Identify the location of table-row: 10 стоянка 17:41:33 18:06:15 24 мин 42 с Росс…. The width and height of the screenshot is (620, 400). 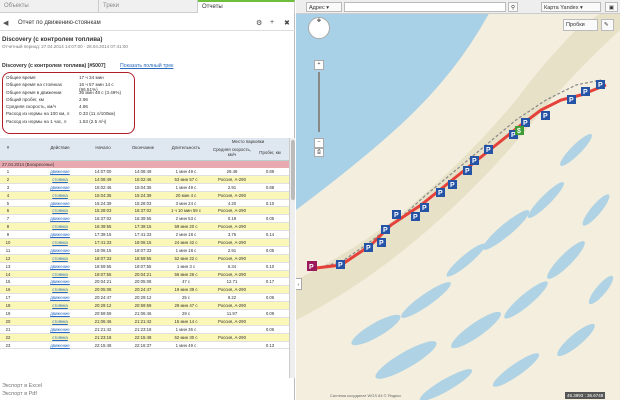
(144, 243).